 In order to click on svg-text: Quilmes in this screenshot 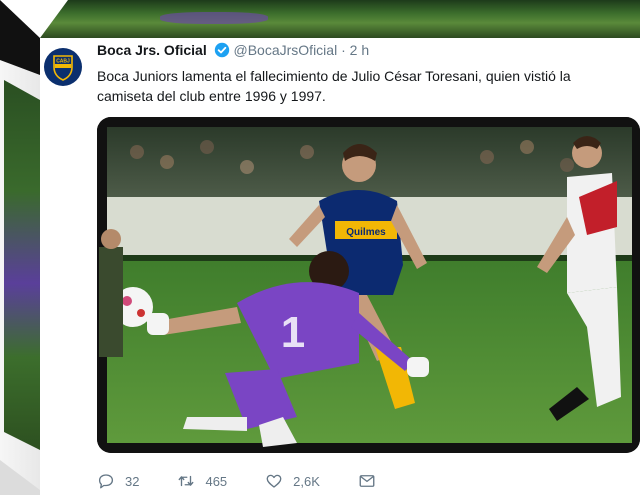, I will do `click(366, 232)`.